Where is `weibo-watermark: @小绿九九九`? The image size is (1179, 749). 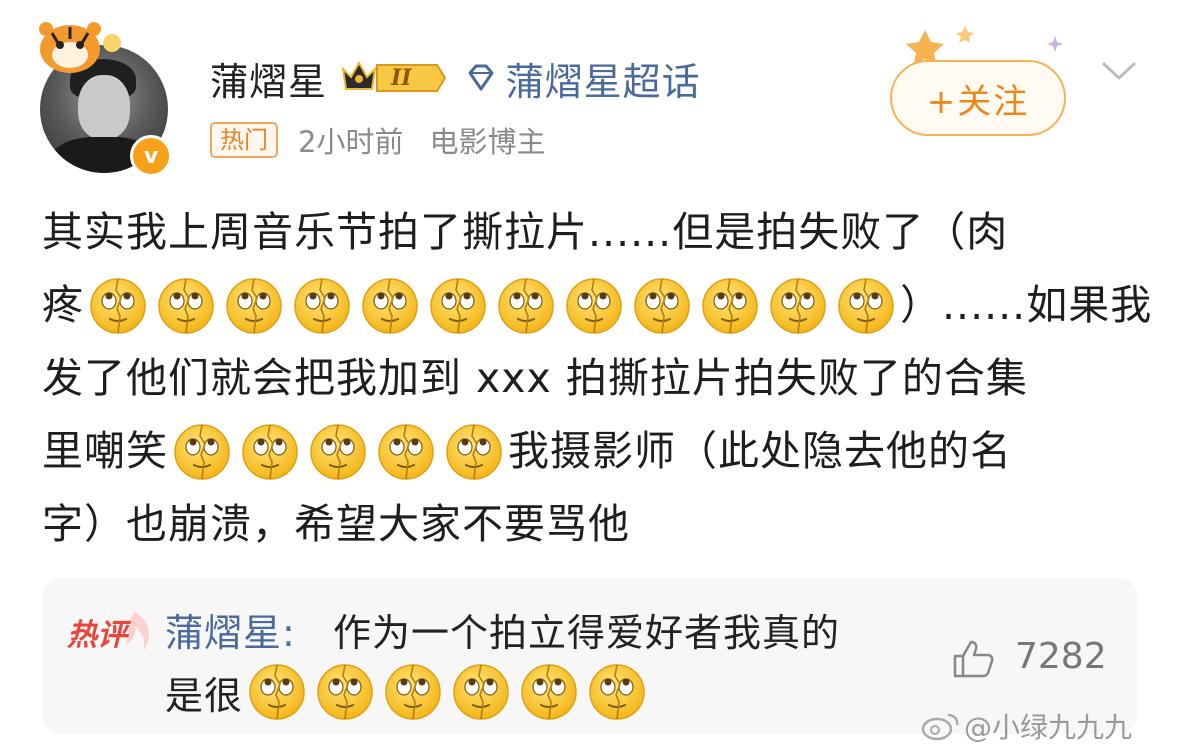
weibo-watermark: @小绿九九九 is located at coordinates (1026, 726).